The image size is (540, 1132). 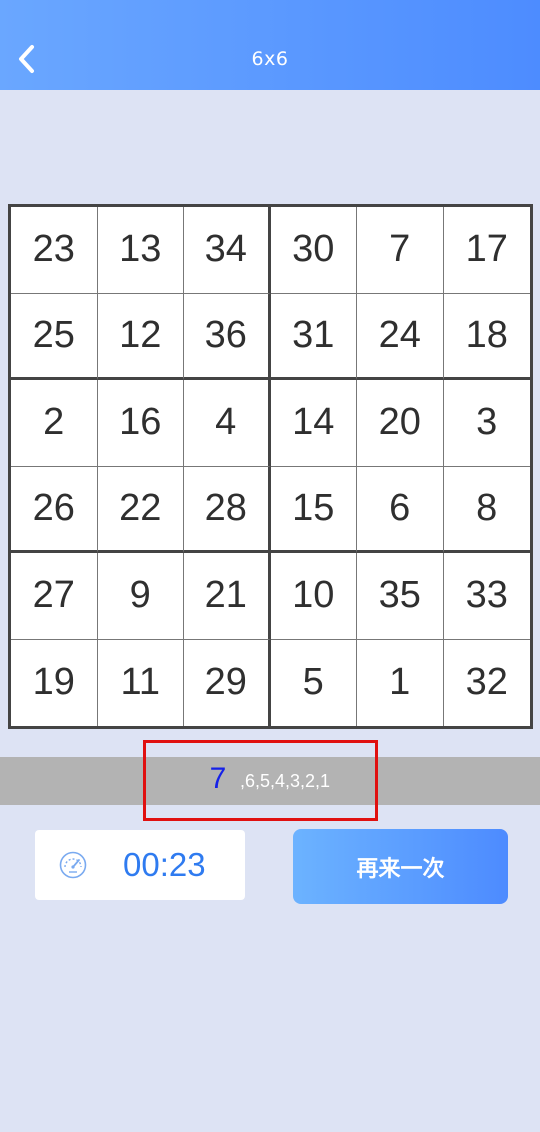 I want to click on grid-cell: 31, so click(x=313, y=336).